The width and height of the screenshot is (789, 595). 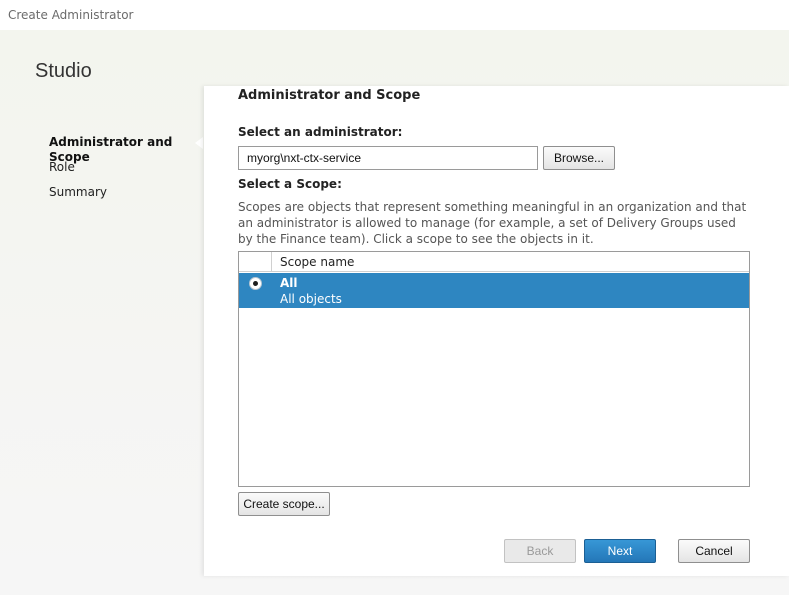 I want to click on step-summary: Summary, so click(x=124, y=197).